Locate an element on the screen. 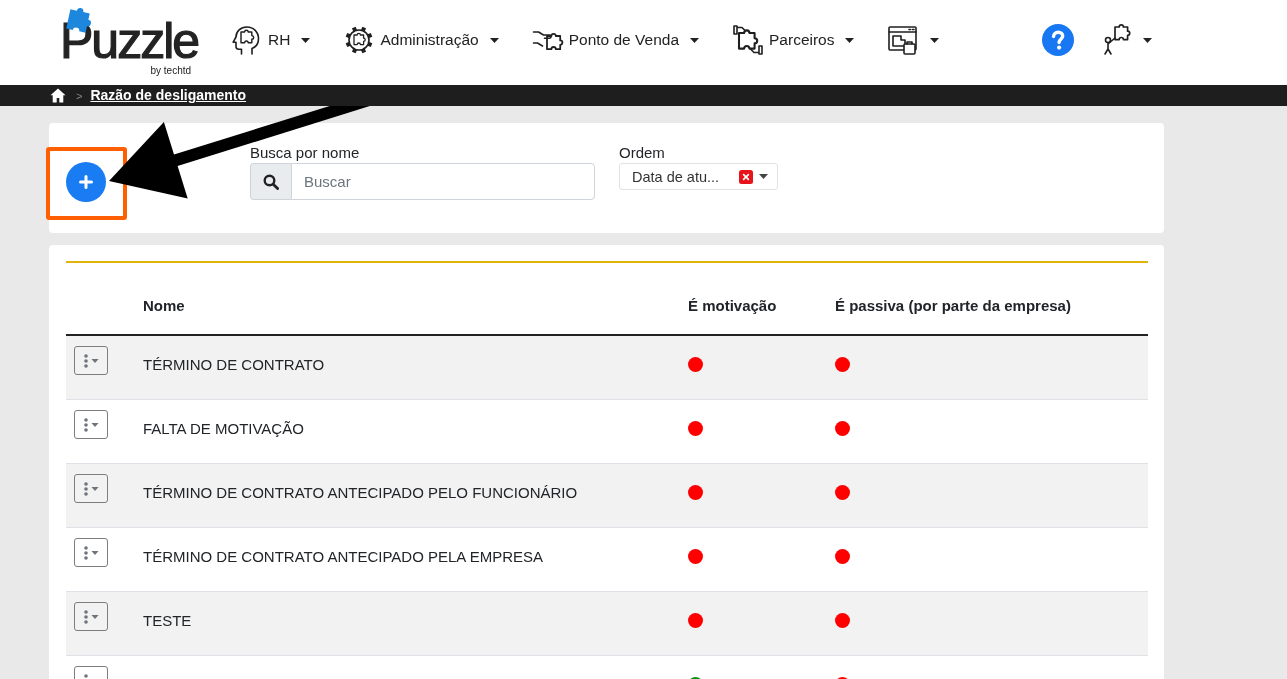 This screenshot has height=679, width=1287. browser-window-icon is located at coordinates (903, 40).